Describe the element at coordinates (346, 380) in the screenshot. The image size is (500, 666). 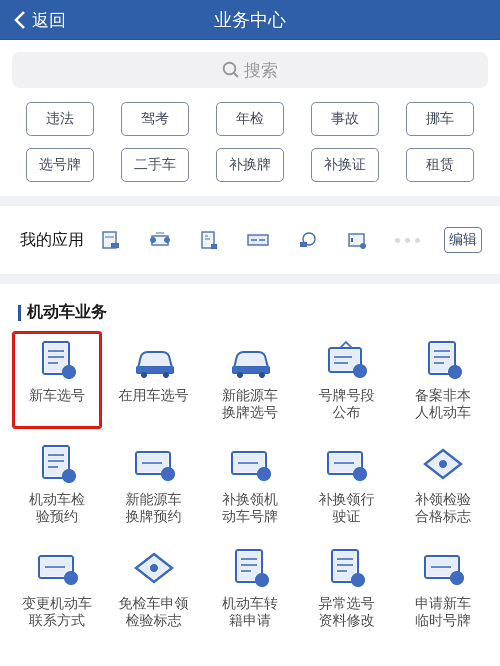
I see `service-item: 号牌号段 公布` at that location.